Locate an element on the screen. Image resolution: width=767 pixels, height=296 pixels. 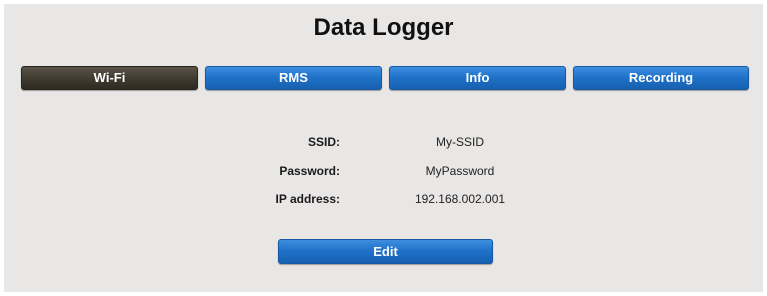
page-title: Data Logger is located at coordinates (383, 27).